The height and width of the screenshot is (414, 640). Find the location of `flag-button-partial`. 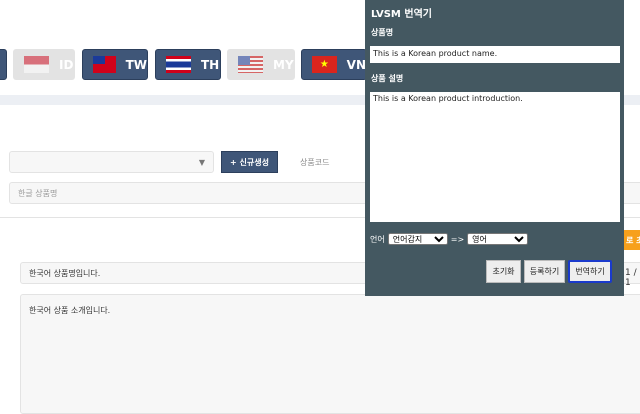

flag-button-partial is located at coordinates (3, 64).